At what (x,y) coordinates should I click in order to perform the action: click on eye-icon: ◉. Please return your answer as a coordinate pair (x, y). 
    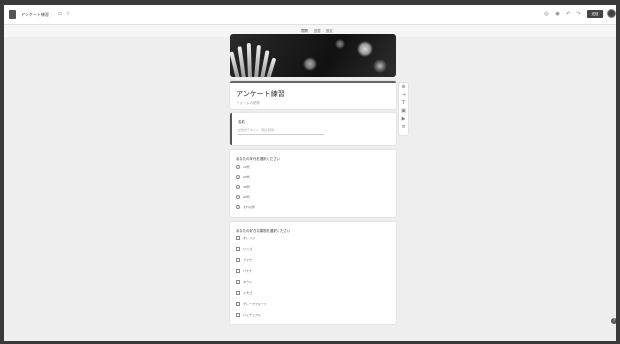
    Looking at the image, I should click on (557, 14).